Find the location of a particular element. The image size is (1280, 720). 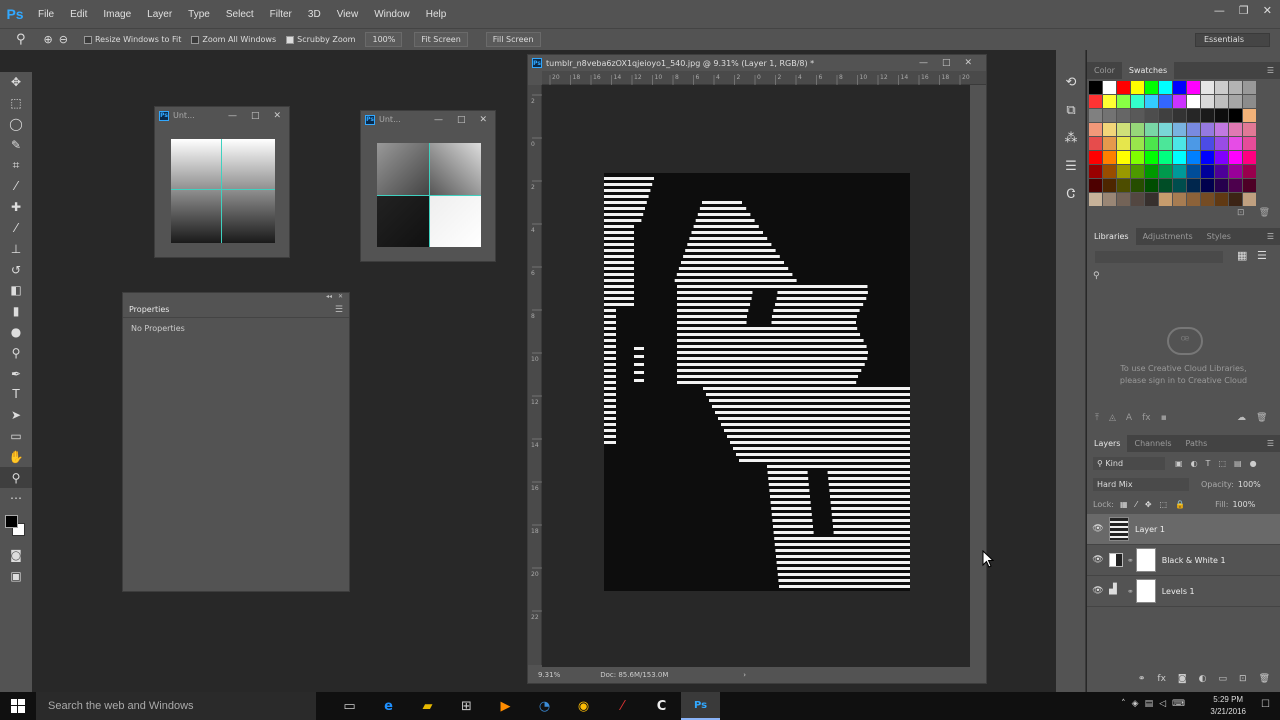

edge-browser-icon: e is located at coordinates (388, 706).